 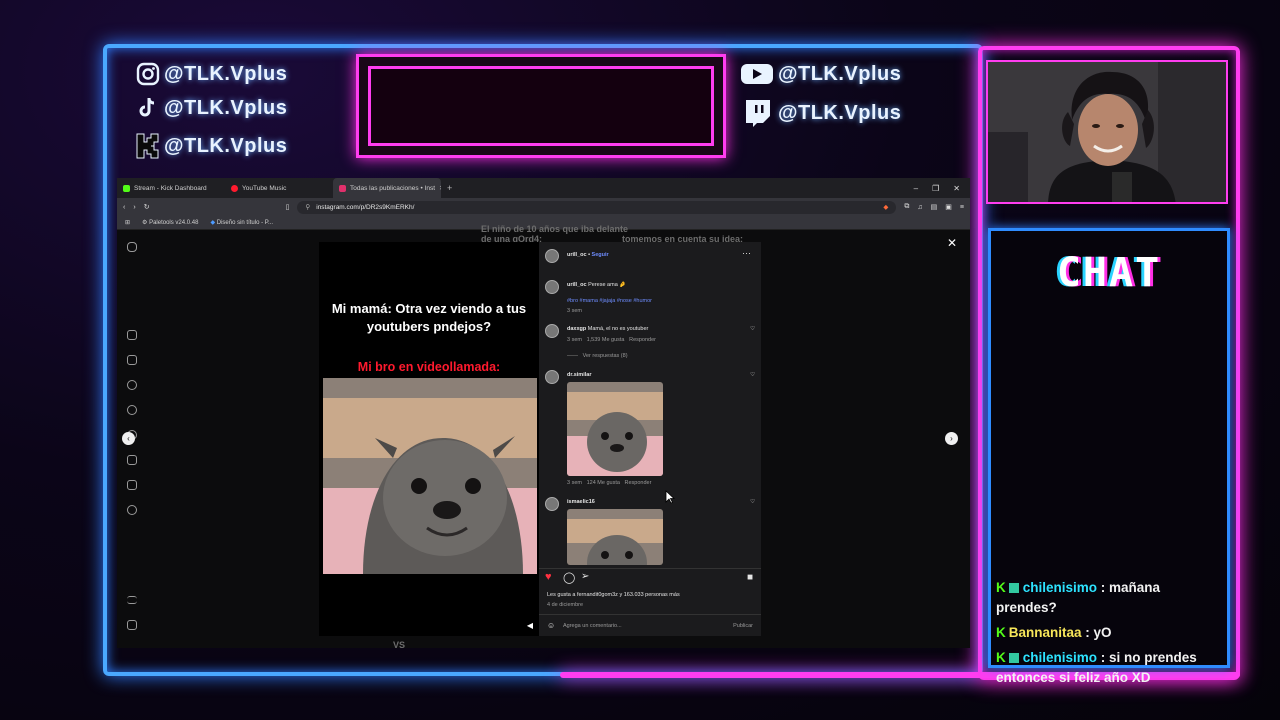 What do you see at coordinates (757, 74) in the screenshot?
I see `youtube-icon` at bounding box center [757, 74].